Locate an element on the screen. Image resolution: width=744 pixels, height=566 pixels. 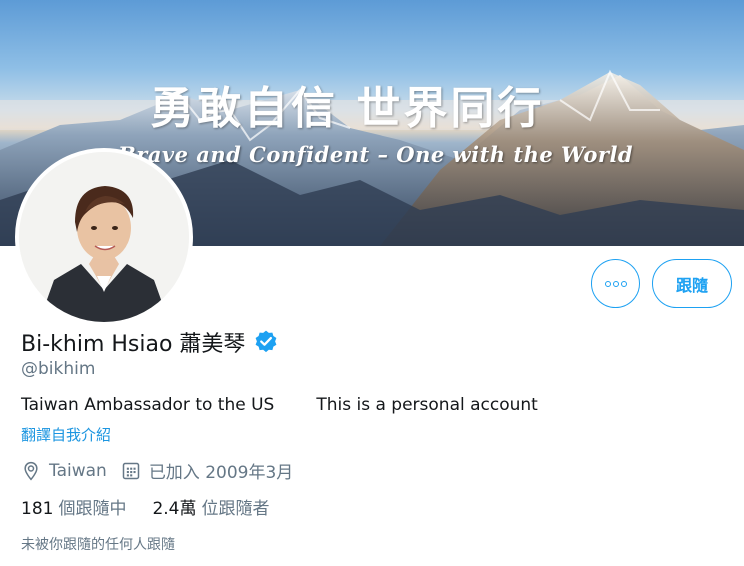
joined-item: 已加入 2009年3月 is located at coordinates (207, 470).